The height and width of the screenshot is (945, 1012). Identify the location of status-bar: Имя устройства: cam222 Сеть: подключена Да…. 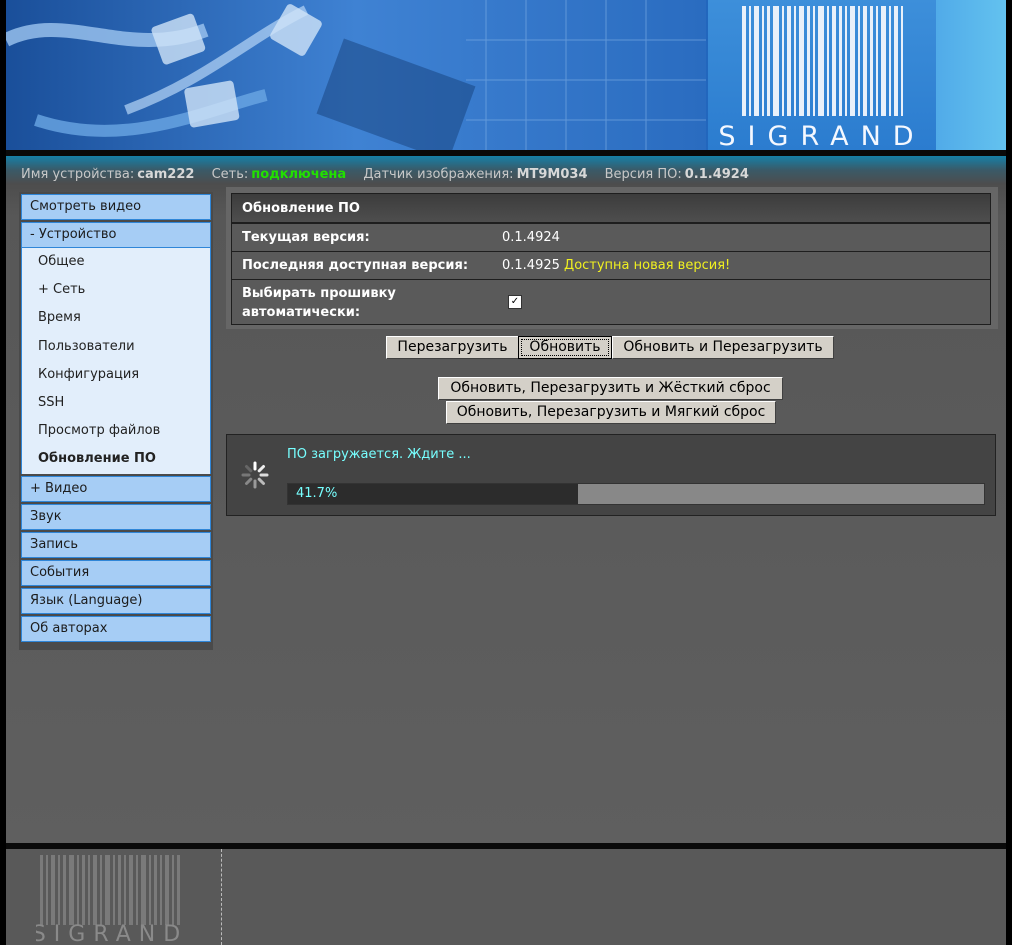
(391, 174).